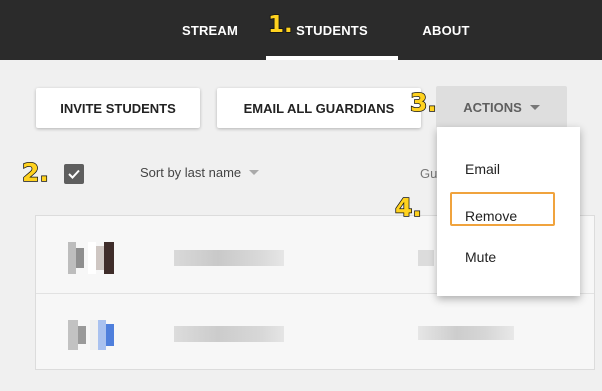  I want to click on select-all-checkbox, so click(74, 174).